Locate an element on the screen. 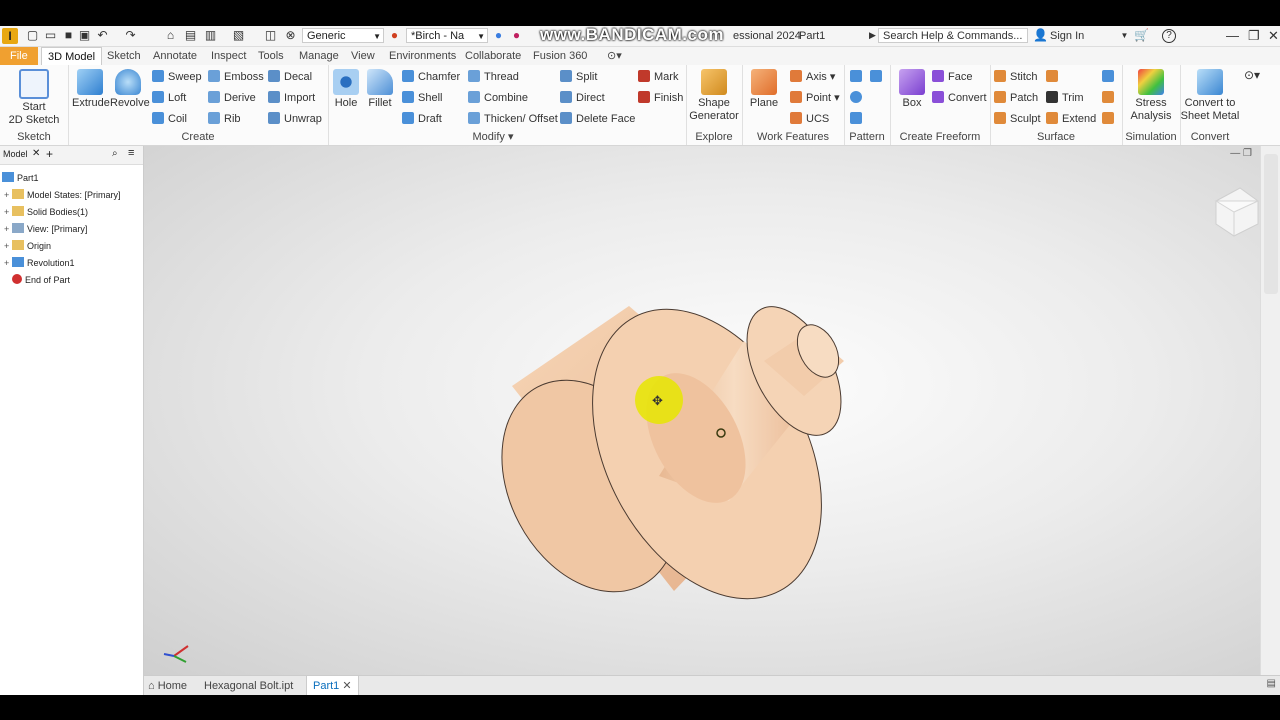 The width and height of the screenshot is (1280, 720). color-wheel-icon: ● is located at coordinates (394, 35).